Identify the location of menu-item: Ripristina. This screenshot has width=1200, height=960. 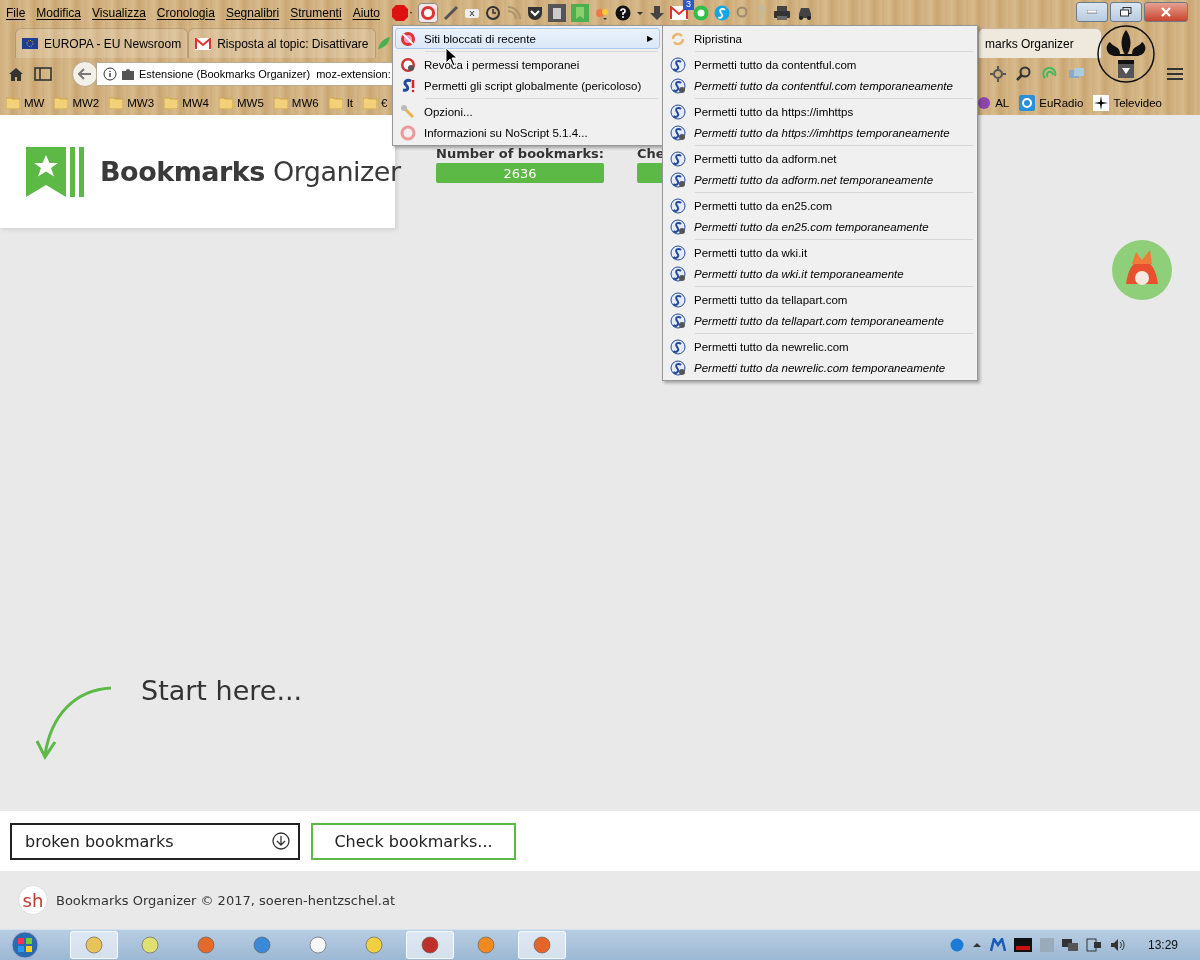
(820, 38).